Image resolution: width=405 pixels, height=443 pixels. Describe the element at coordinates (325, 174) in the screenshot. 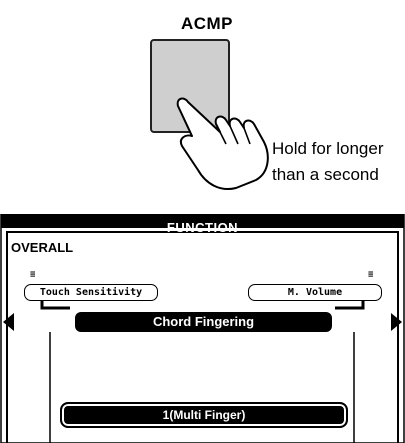

I see `hint-line-2: than a second` at that location.